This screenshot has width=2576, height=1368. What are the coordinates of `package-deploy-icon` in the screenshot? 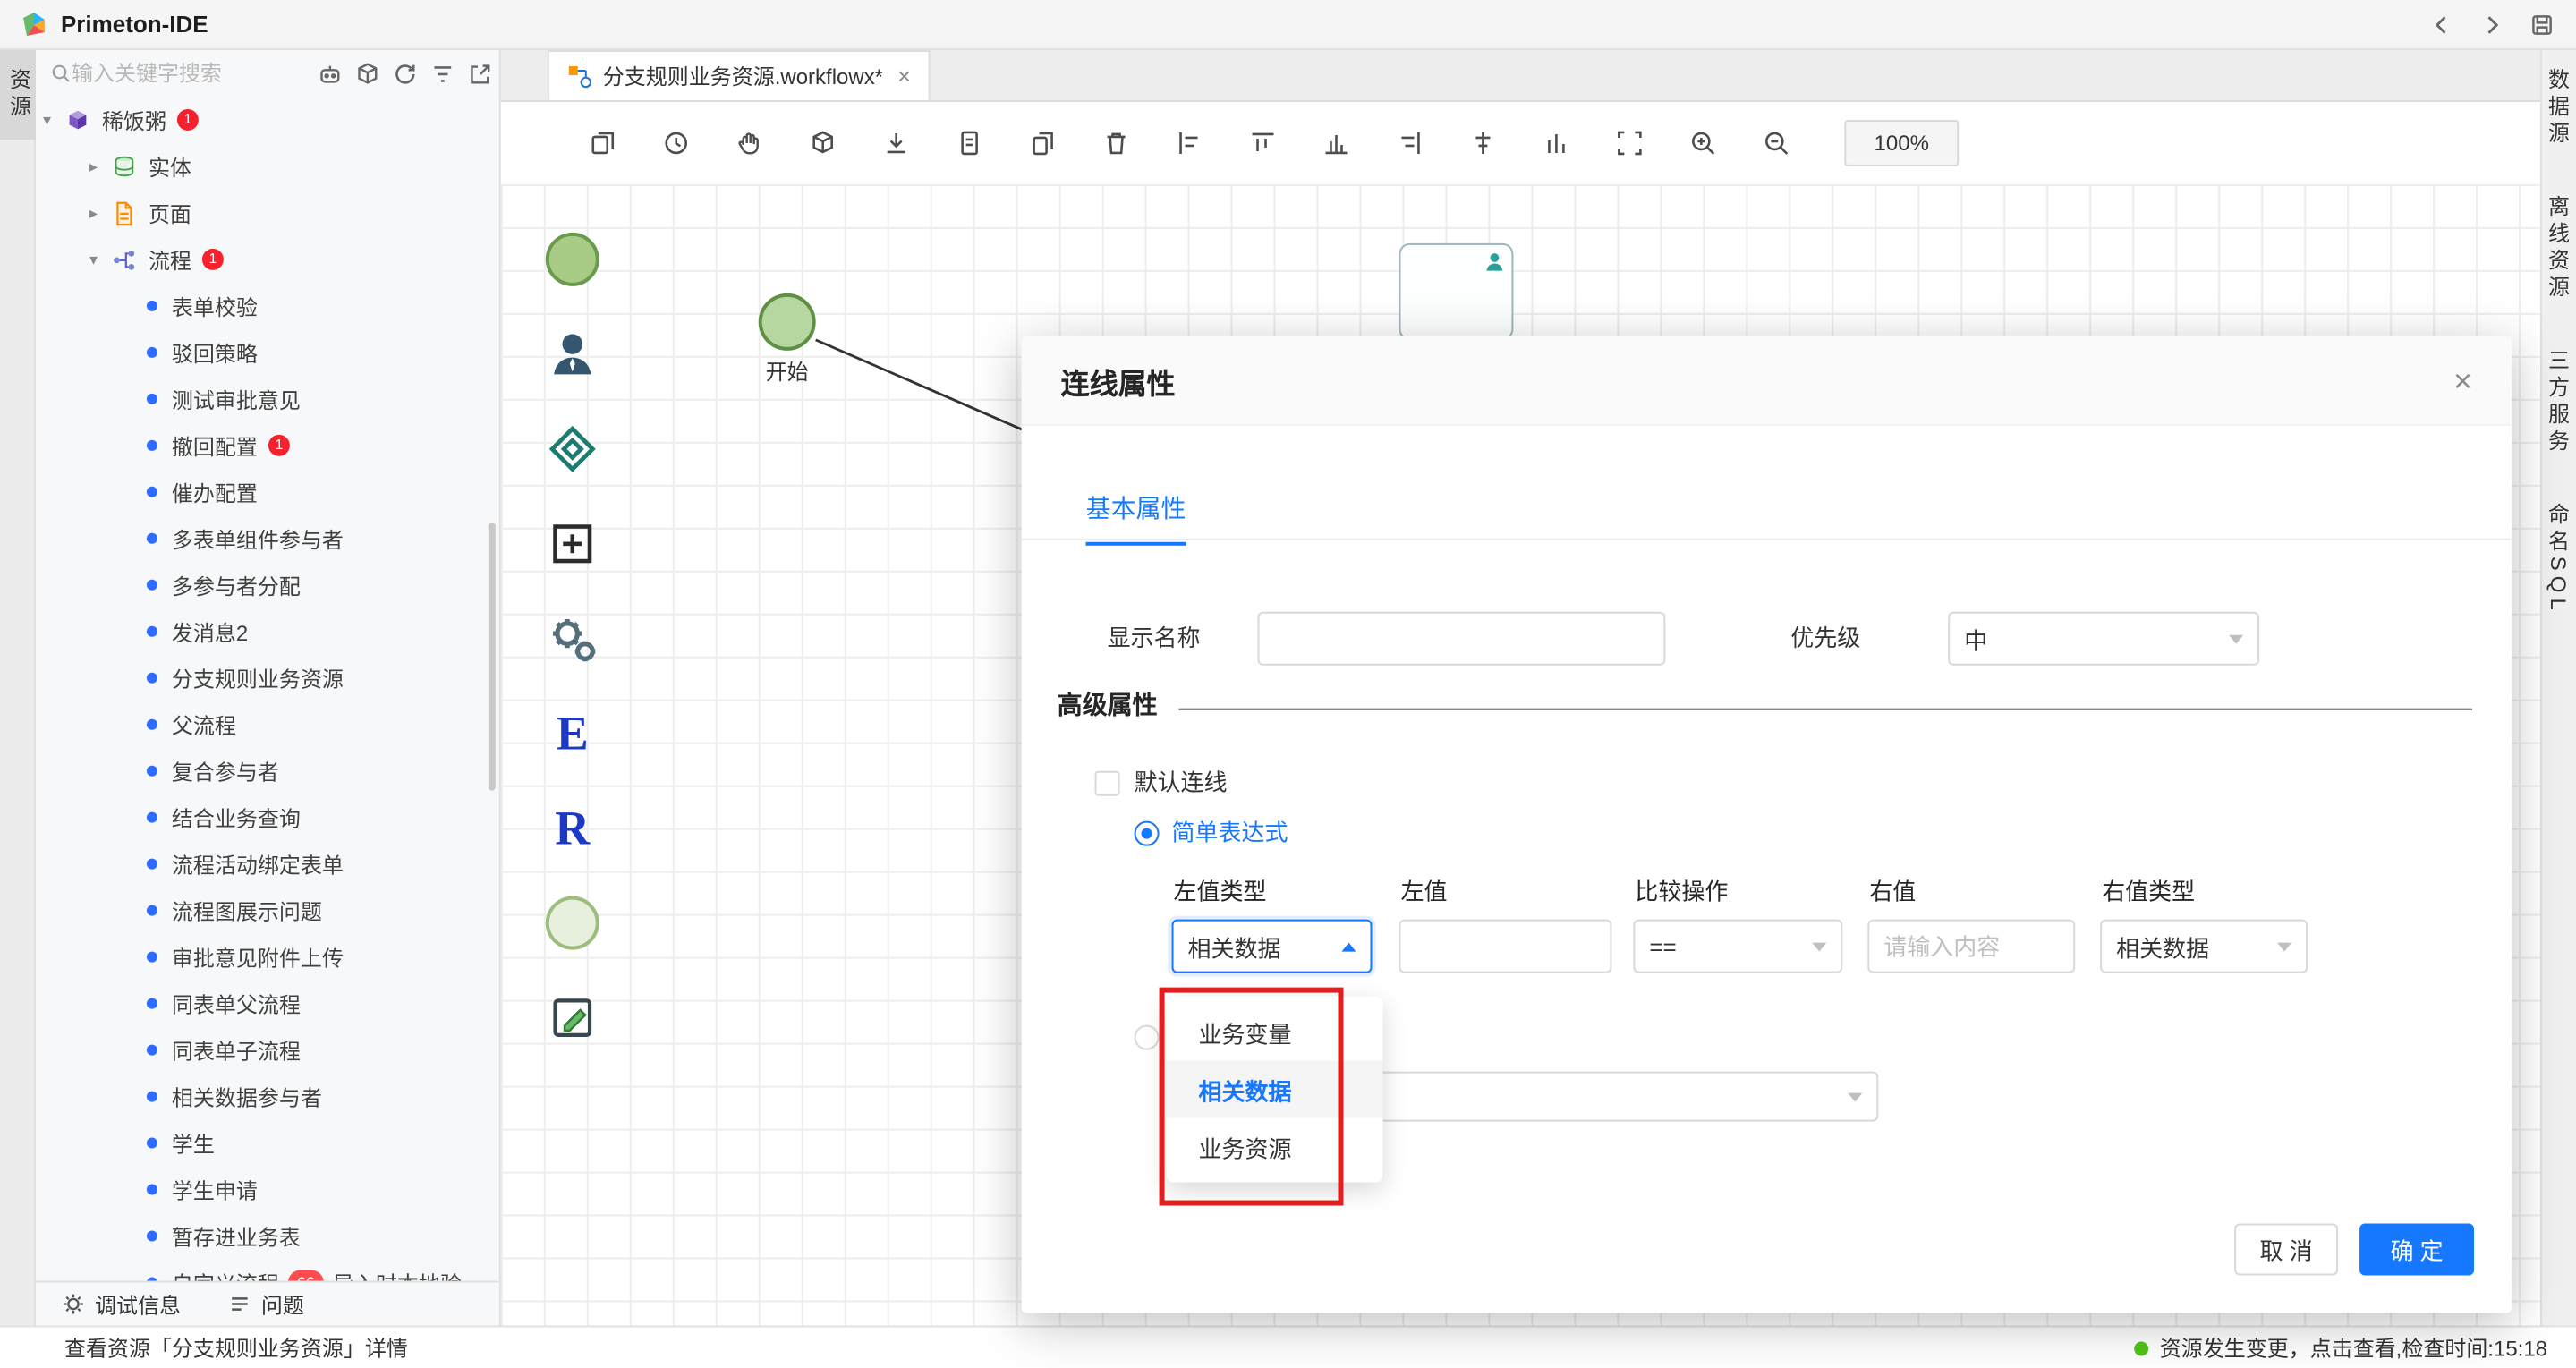 It's located at (822, 143).